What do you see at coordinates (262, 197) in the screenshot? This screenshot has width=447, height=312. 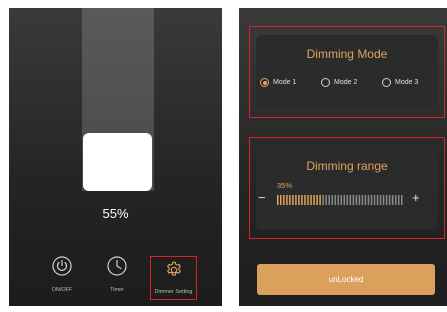 I see `decrease-button: −` at bounding box center [262, 197].